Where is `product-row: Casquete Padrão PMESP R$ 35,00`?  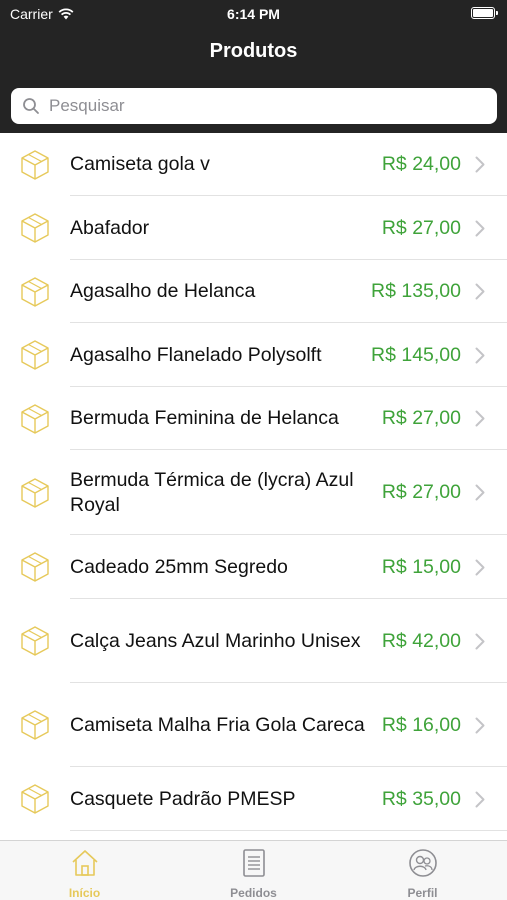 product-row: Casquete Padrão PMESP R$ 35,00 is located at coordinates (253, 799).